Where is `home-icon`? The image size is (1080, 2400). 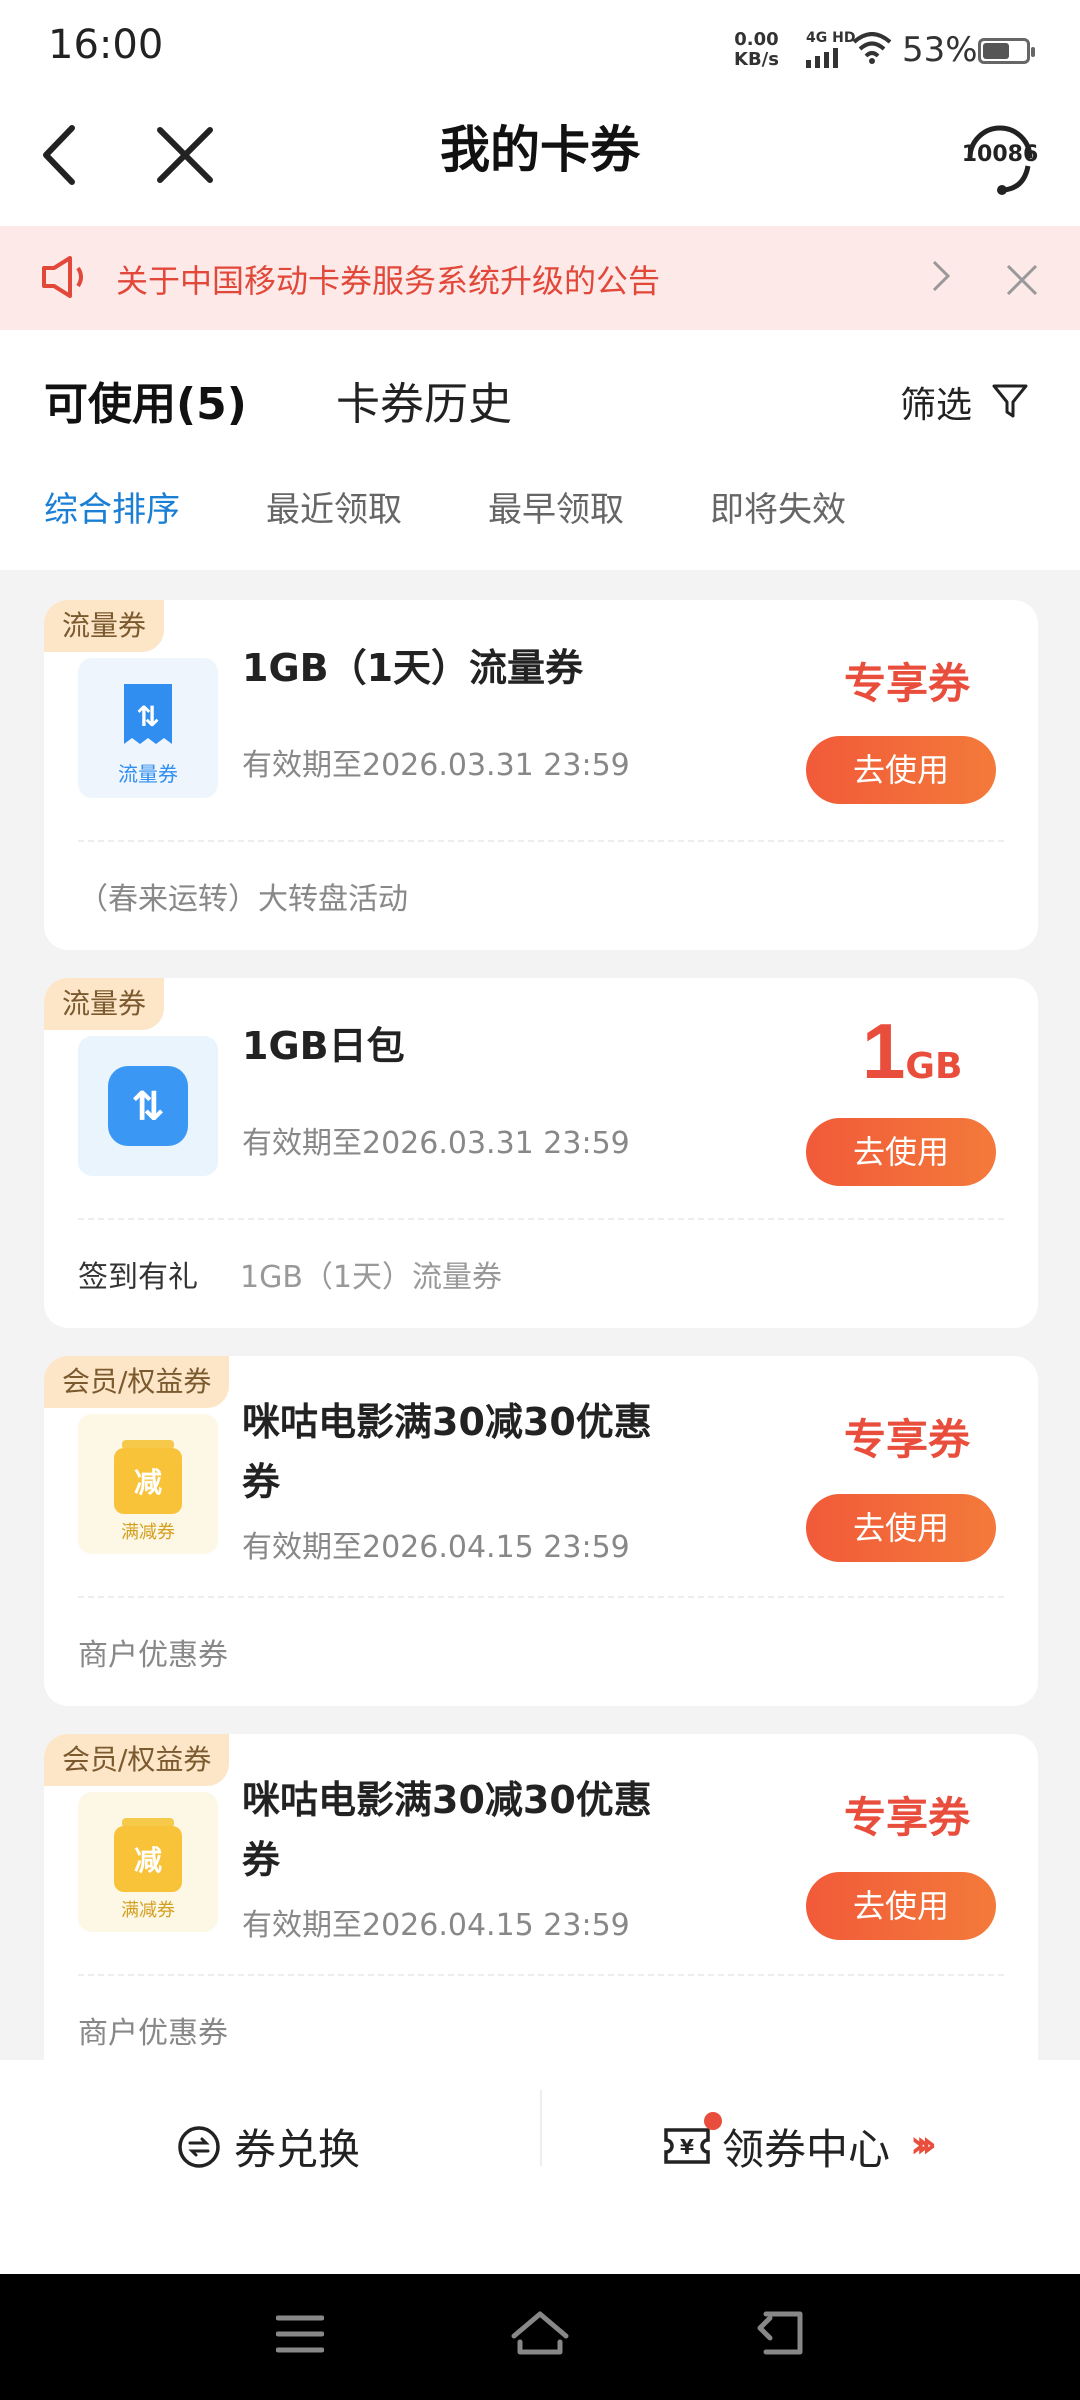
home-icon is located at coordinates (540, 2333).